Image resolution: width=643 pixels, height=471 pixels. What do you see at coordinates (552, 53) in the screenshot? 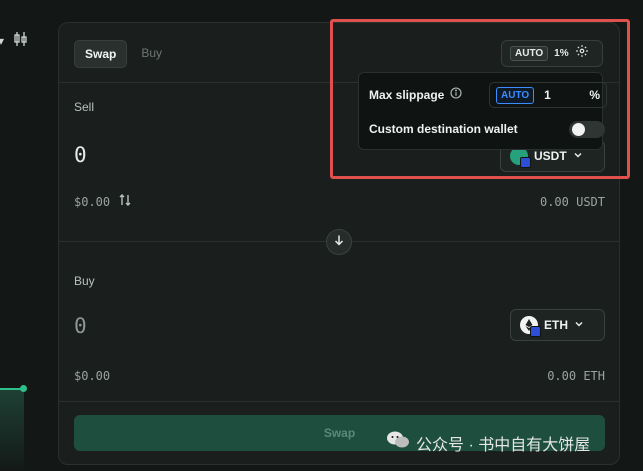
I see `slippage-settings-button: AUTO 1%` at bounding box center [552, 53].